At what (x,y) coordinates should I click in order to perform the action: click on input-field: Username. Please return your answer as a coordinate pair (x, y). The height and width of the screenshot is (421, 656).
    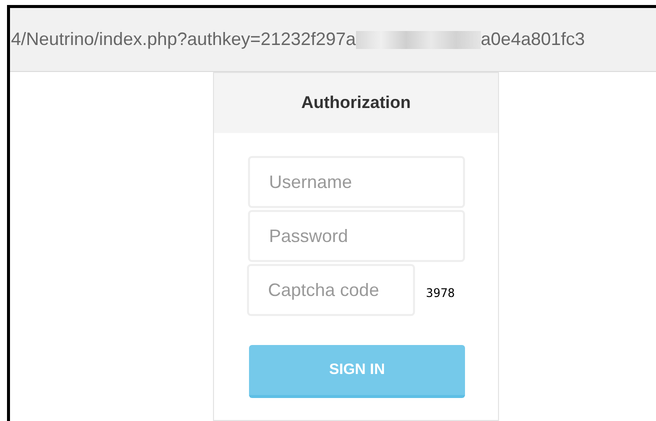
    Looking at the image, I should click on (356, 182).